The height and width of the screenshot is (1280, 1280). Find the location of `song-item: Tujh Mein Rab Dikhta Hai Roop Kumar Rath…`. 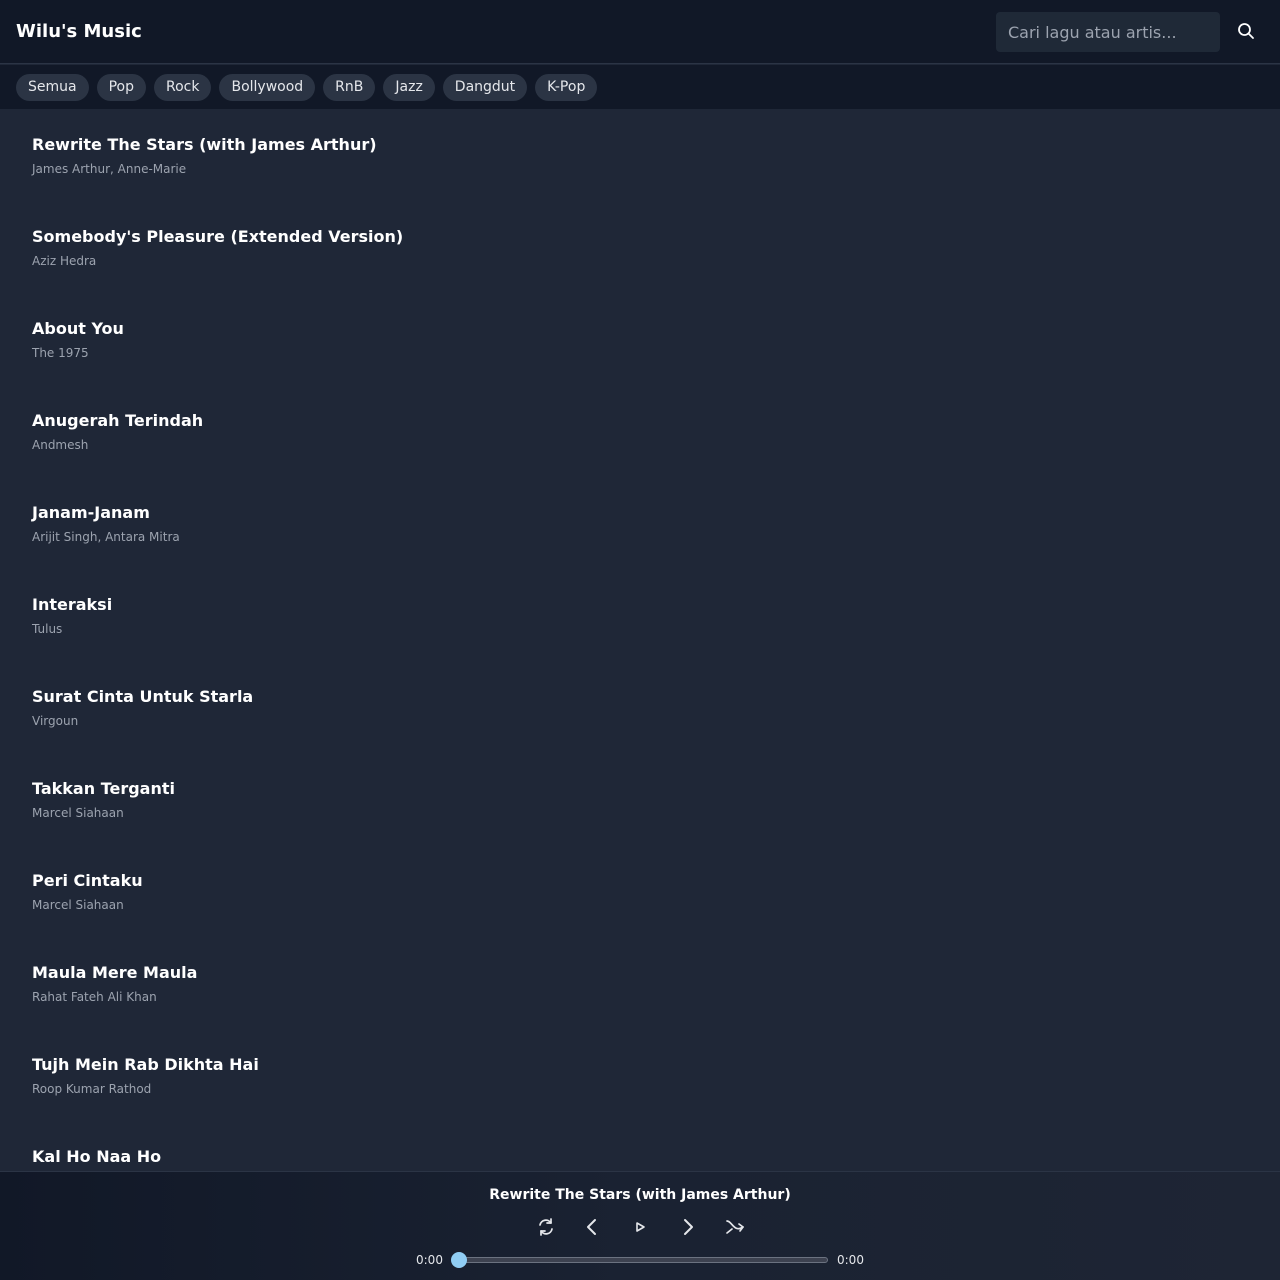

song-item: Tujh Mein Rab Dikhta Hai Roop Kumar Rath… is located at coordinates (640, 1075).